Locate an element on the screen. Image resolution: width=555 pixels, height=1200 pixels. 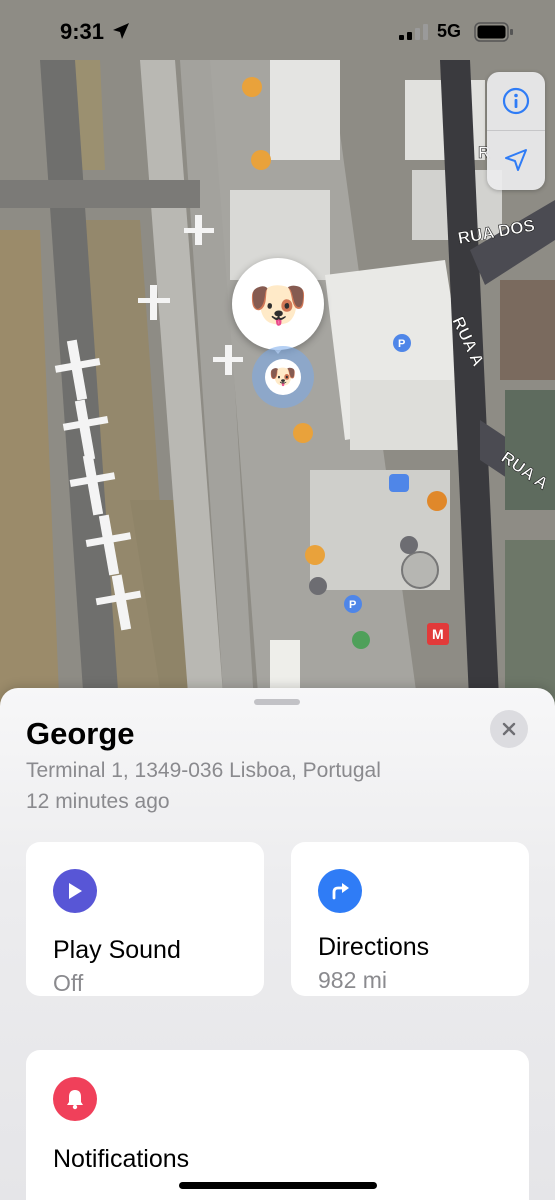
directions-title: Directions is located at coordinates (374, 947).